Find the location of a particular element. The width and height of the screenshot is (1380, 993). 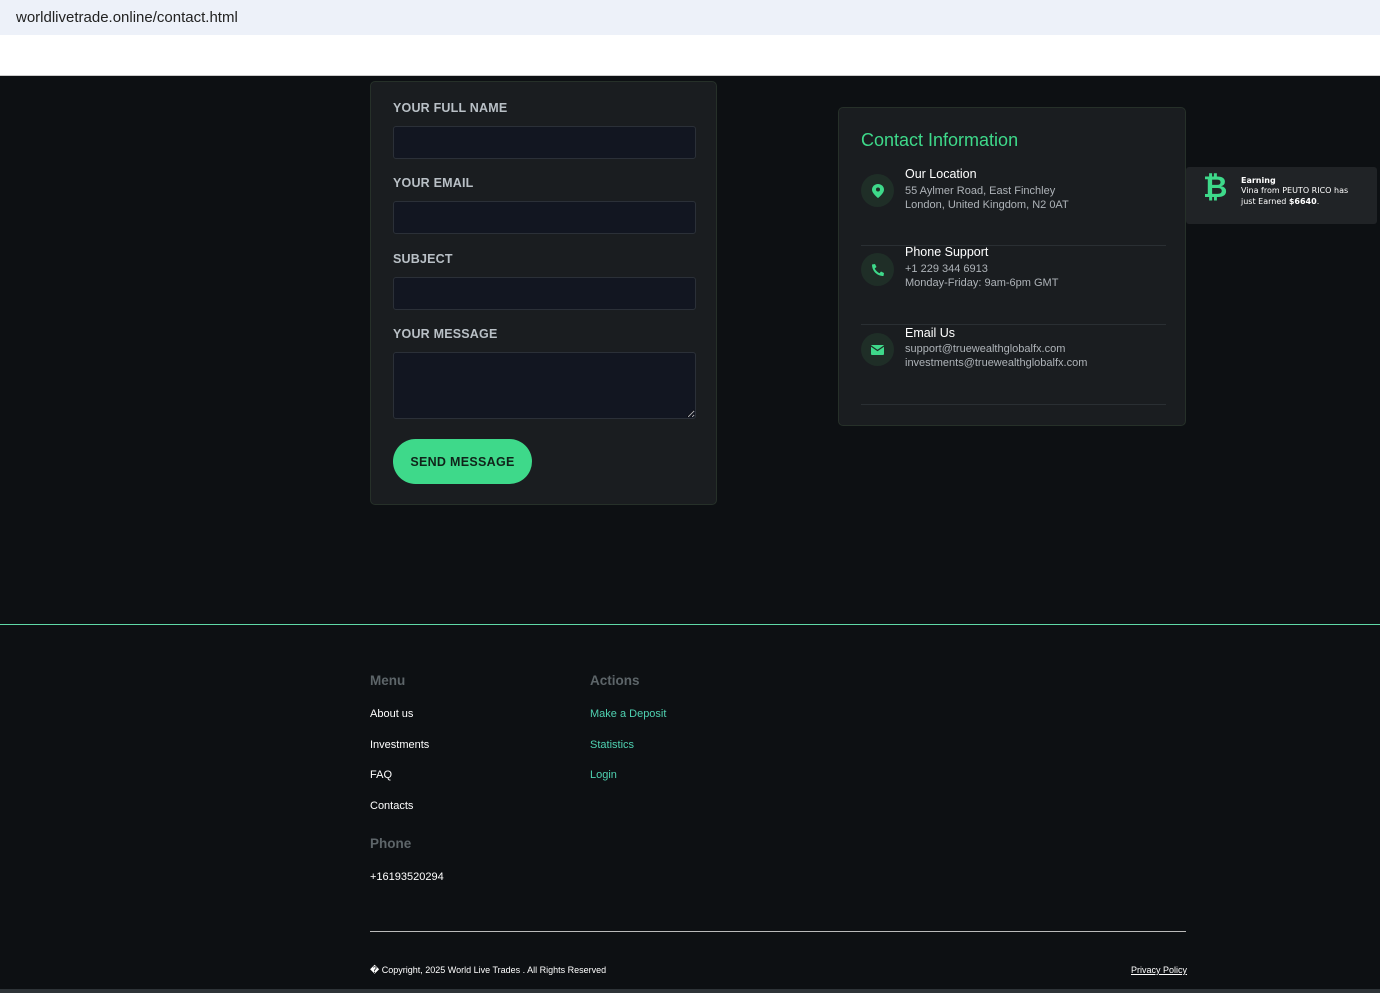

bitcoin-icon: ₿ is located at coordinates (1215, 187).